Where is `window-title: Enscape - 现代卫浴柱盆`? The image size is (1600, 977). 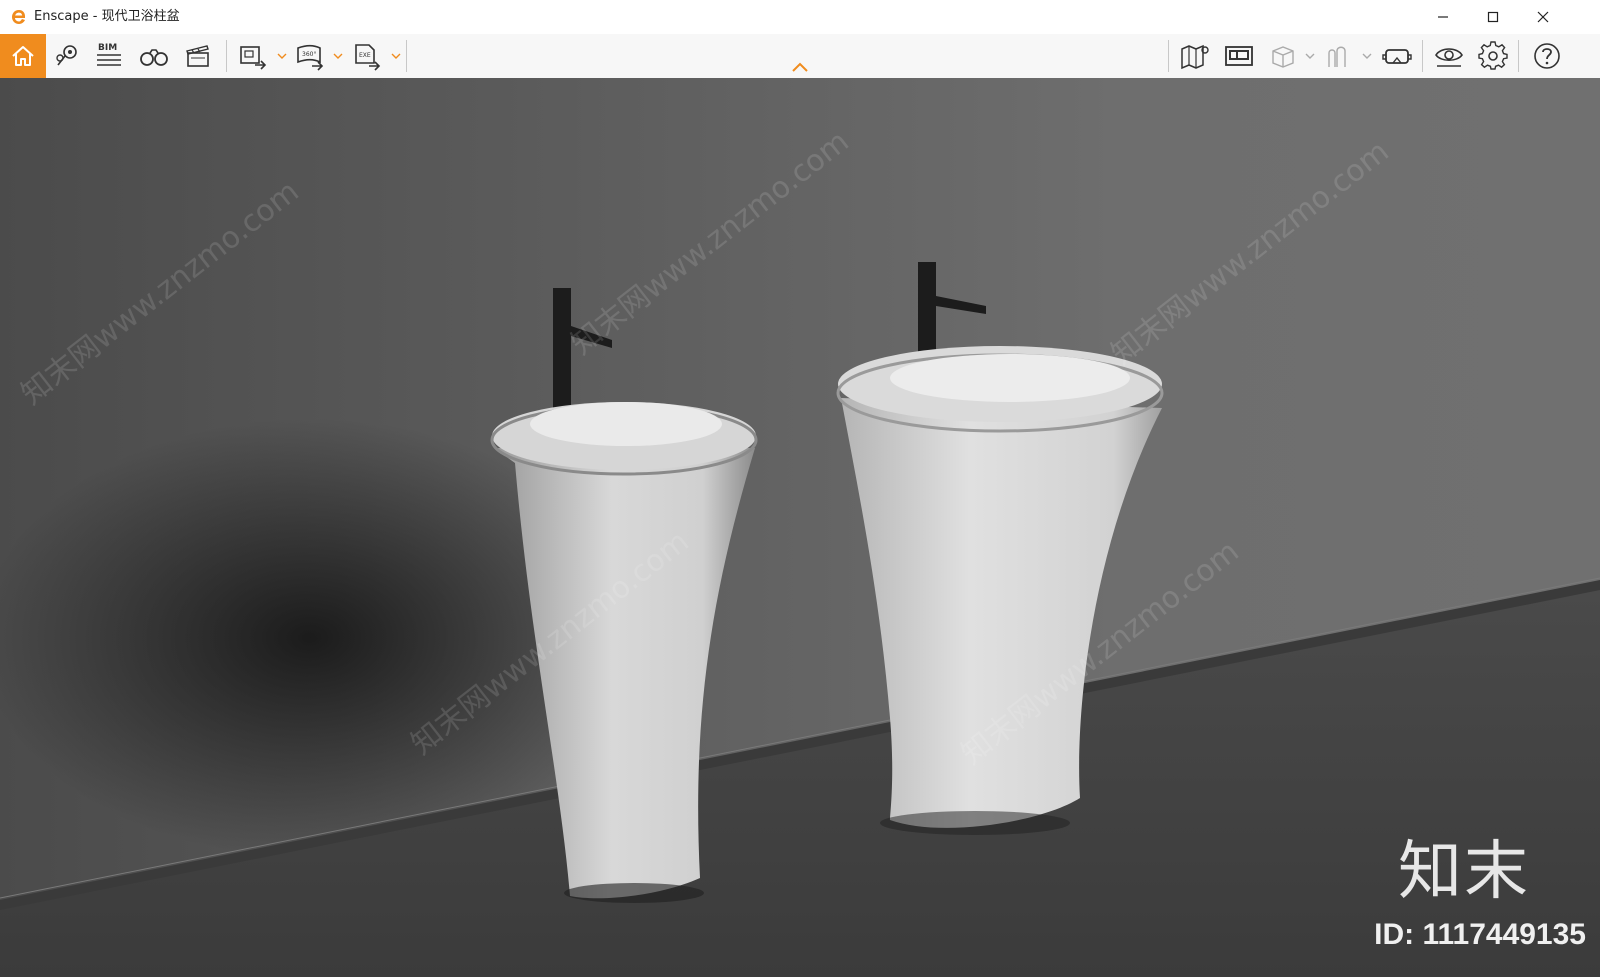 window-title: Enscape - 现代卫浴柱盆 is located at coordinates (107, 17).